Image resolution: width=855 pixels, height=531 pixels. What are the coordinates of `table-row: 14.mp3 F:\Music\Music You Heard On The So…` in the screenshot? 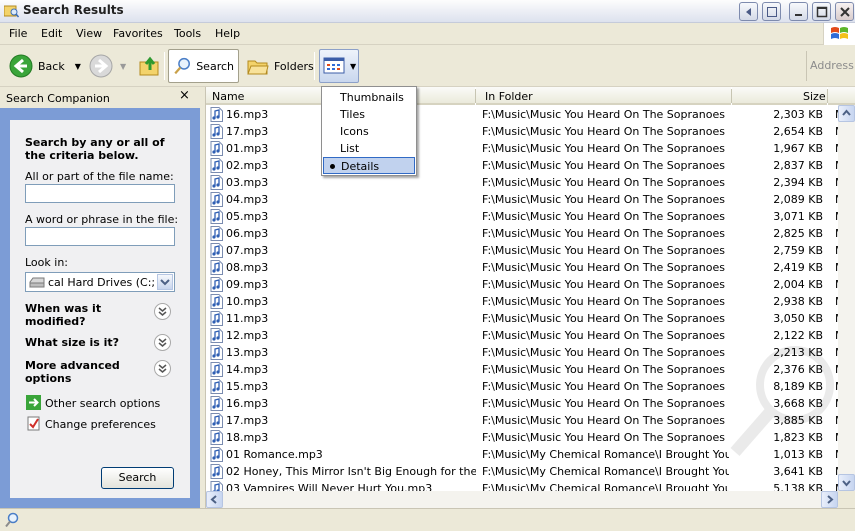 It's located at (530, 369).